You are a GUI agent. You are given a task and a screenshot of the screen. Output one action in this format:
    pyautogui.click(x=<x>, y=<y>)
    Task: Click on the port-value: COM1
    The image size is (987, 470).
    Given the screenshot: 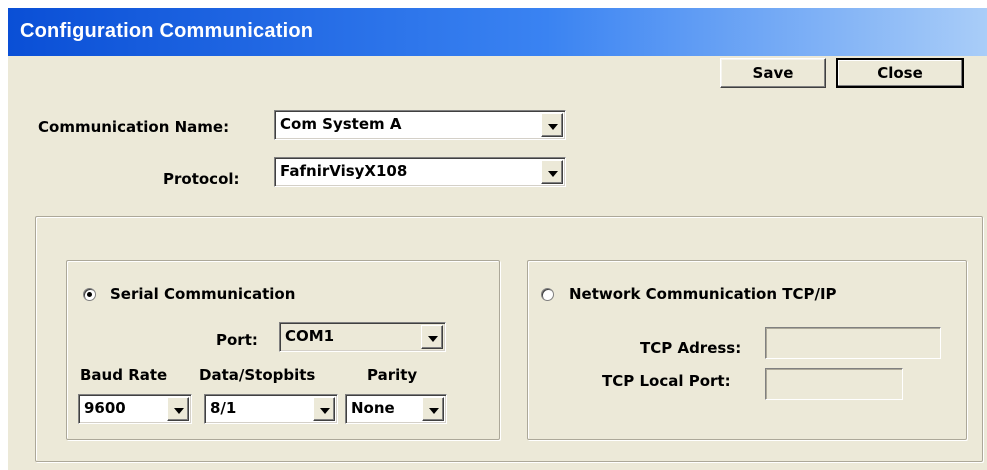 What is the action you would take?
    pyautogui.click(x=310, y=336)
    